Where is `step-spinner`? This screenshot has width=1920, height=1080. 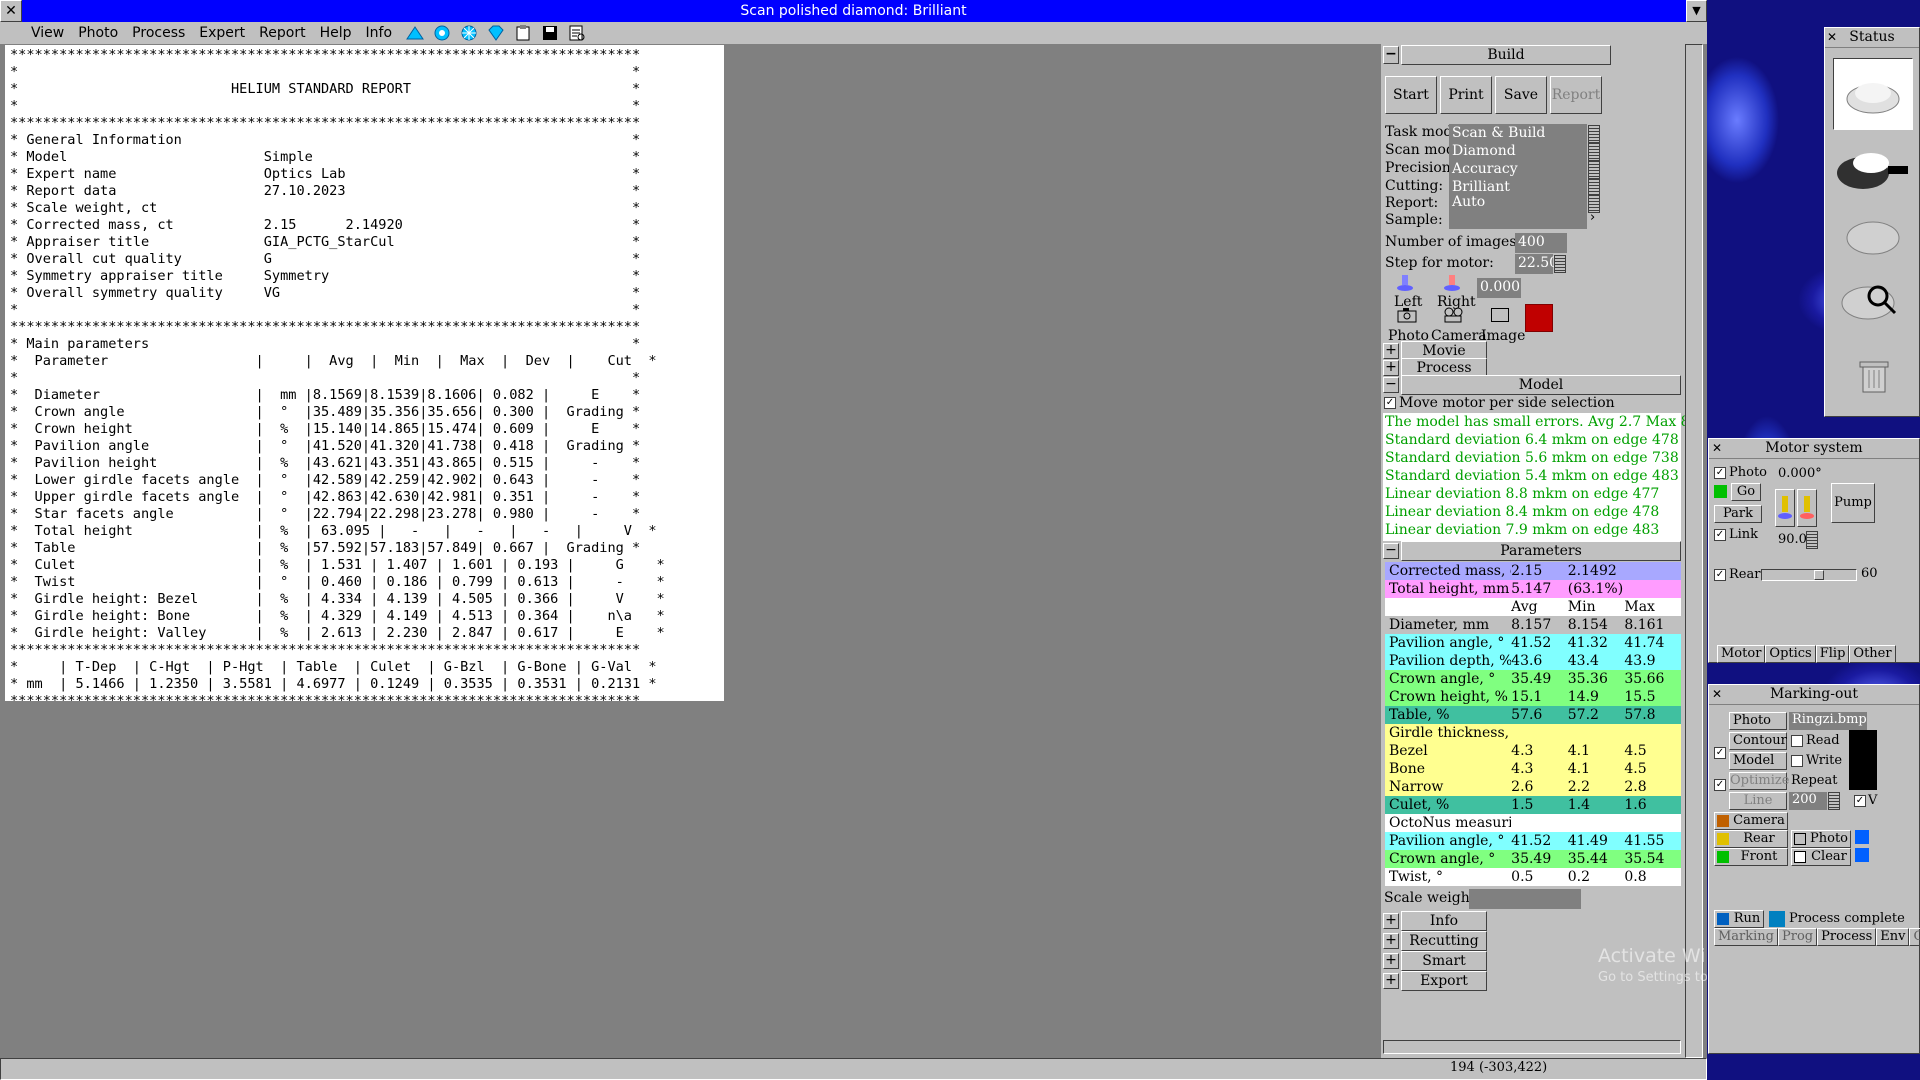 step-spinner is located at coordinates (1560, 264).